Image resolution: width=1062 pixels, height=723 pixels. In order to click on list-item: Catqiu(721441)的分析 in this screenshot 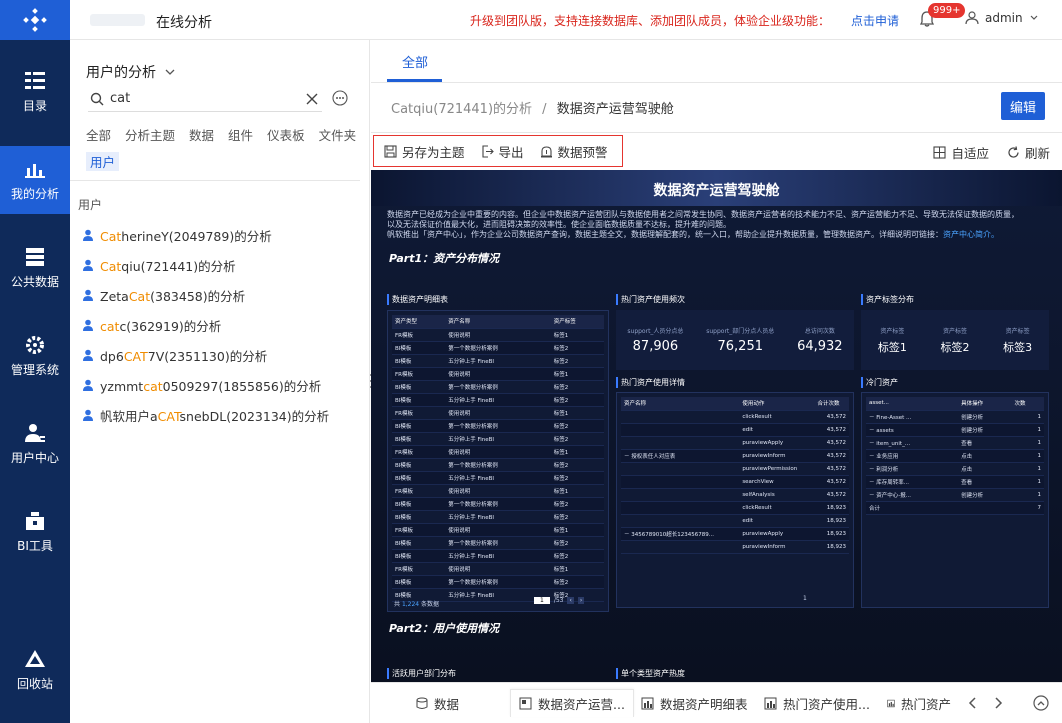, I will do `click(205, 265)`.